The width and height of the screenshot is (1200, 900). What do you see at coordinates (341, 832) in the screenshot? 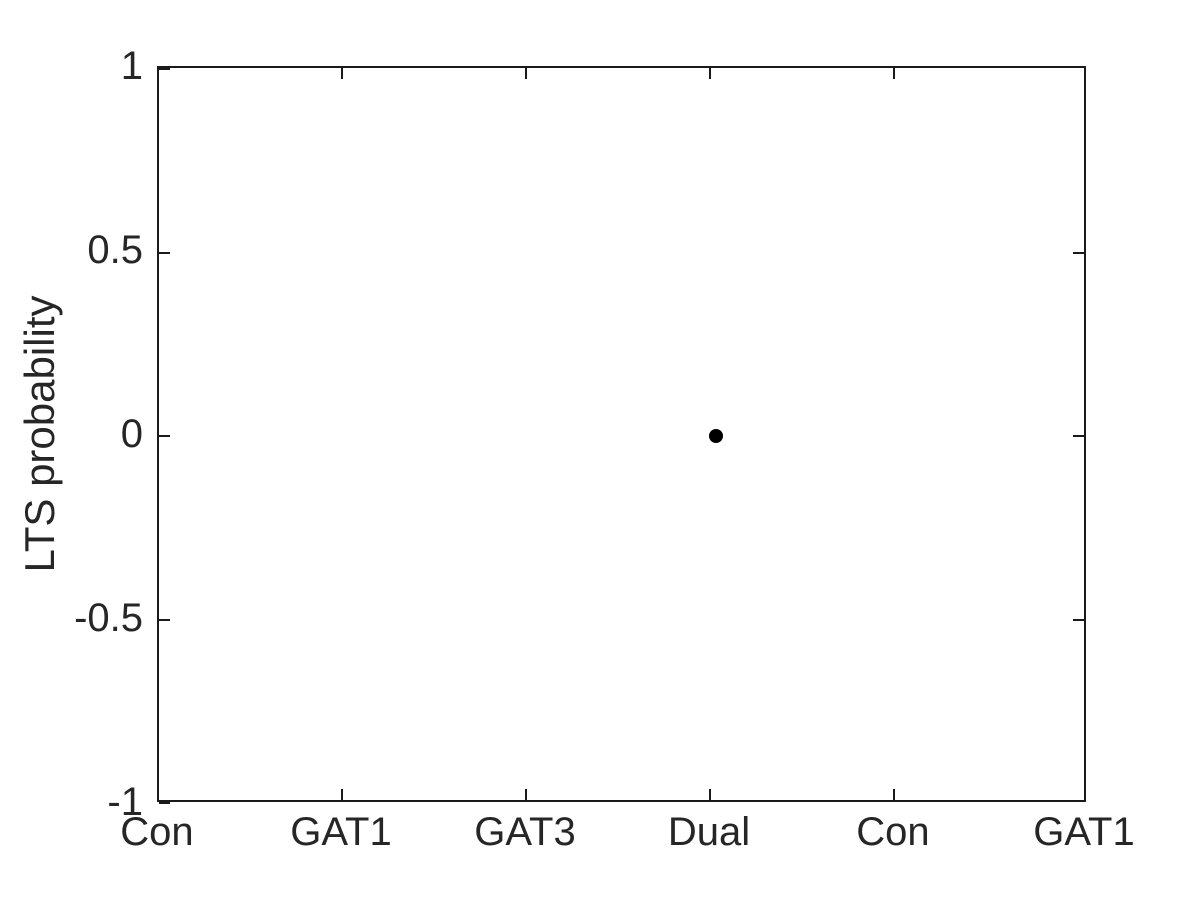
I see `x-tick-label-2: GAT1` at bounding box center [341, 832].